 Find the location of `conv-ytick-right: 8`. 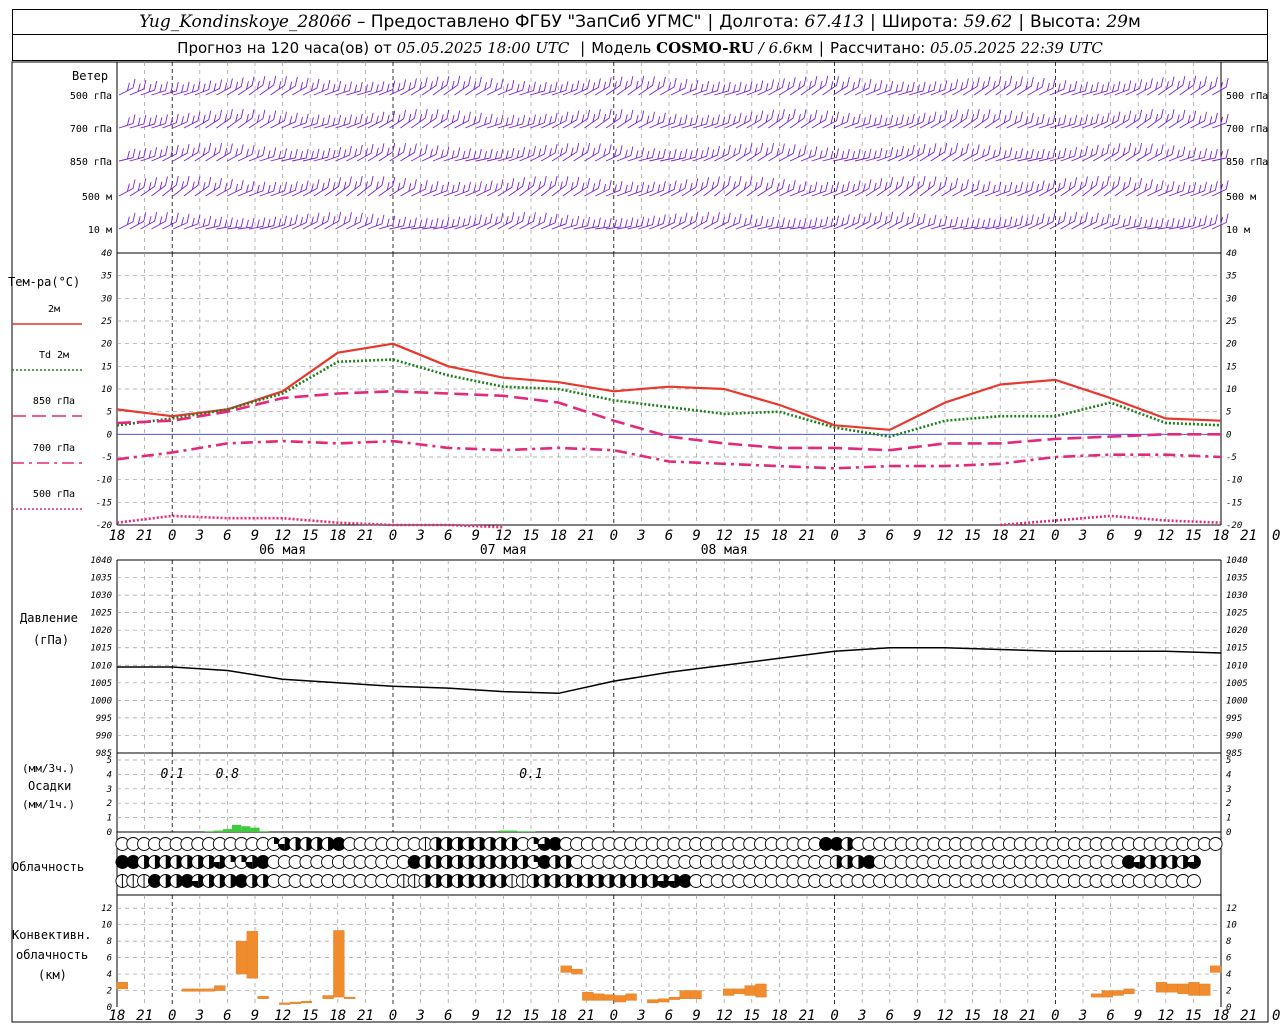

conv-ytick-right: 8 is located at coordinates (1228, 942).